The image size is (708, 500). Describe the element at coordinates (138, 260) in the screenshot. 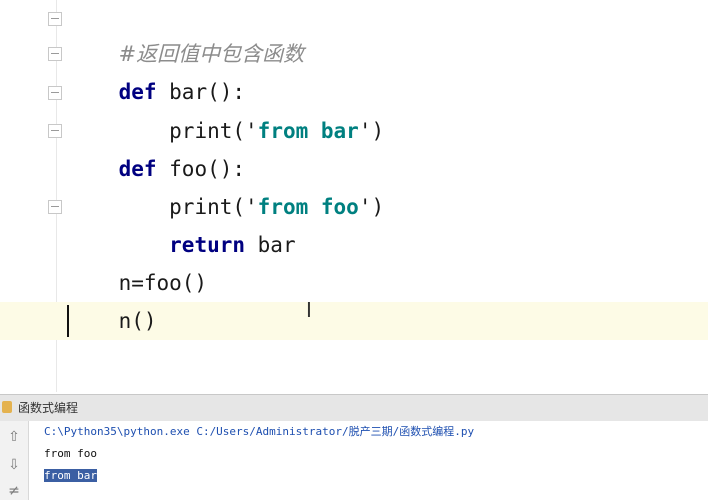

I see `code-line-assign: n=foo()` at that location.